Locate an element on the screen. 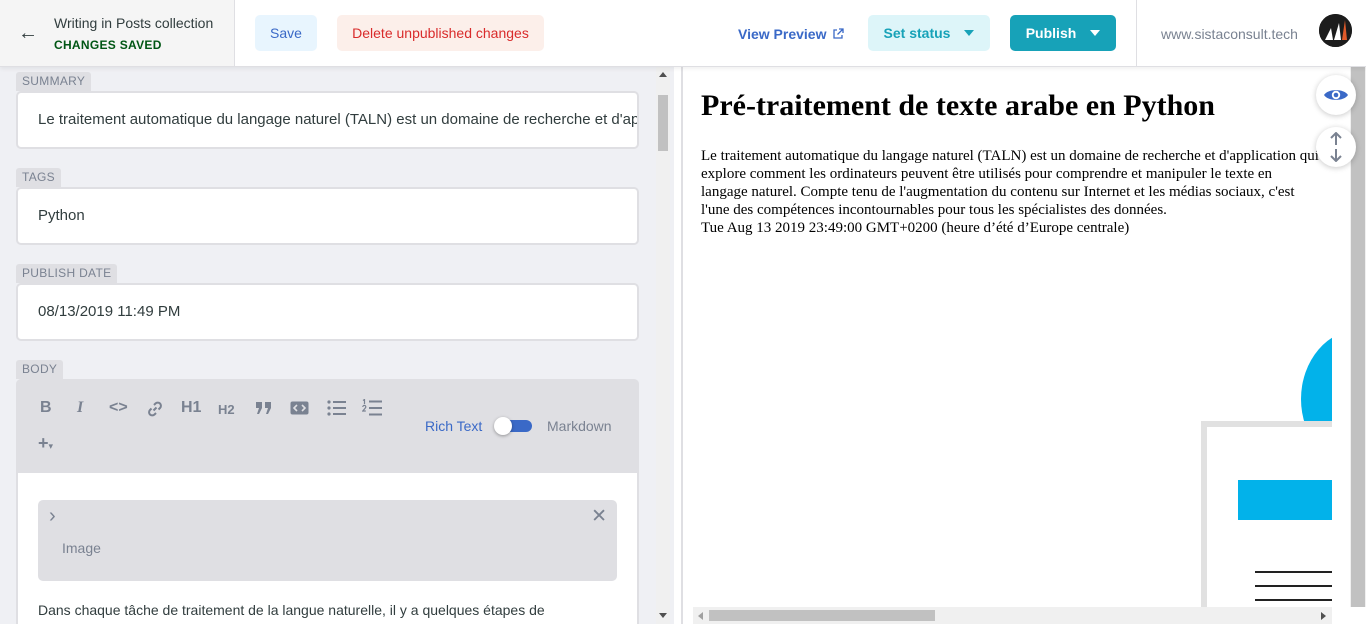 The width and height of the screenshot is (1366, 624). publish-date-input: 08/13/2019 11:49 PM is located at coordinates (327, 312).